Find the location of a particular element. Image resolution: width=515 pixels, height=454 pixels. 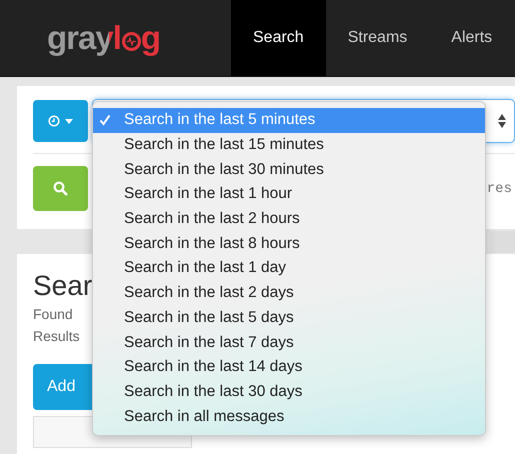

nav-item: Search is located at coordinates (278, 38).